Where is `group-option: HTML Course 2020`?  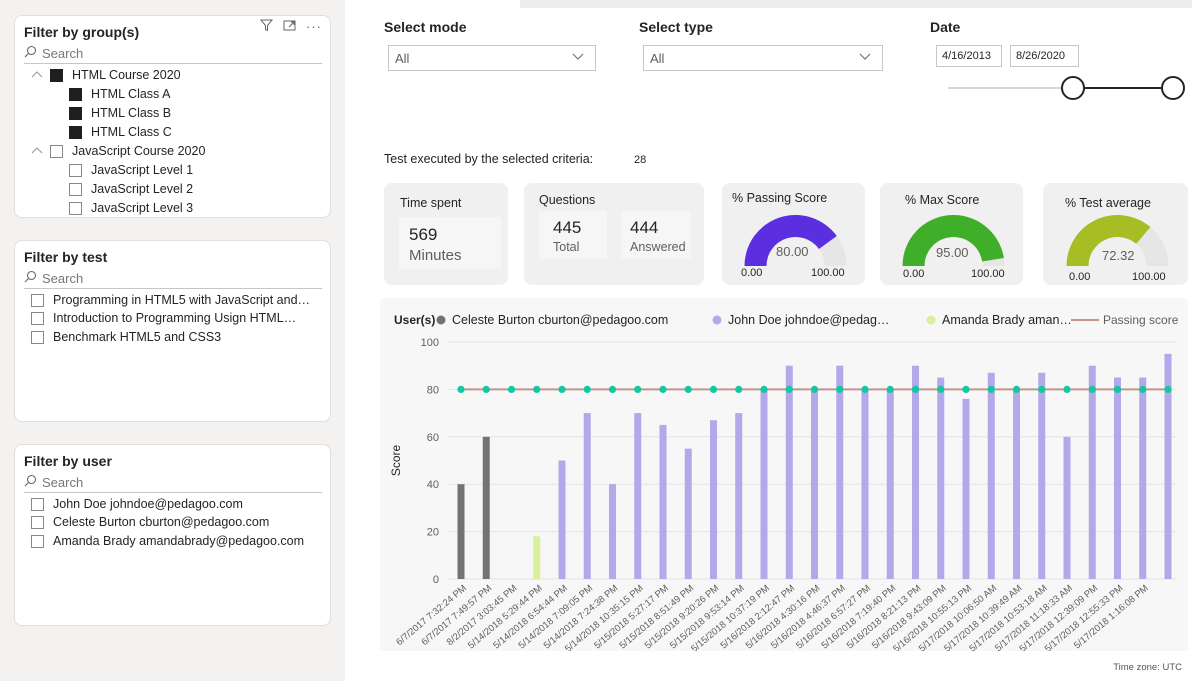 group-option: HTML Course 2020 is located at coordinates (106, 75).